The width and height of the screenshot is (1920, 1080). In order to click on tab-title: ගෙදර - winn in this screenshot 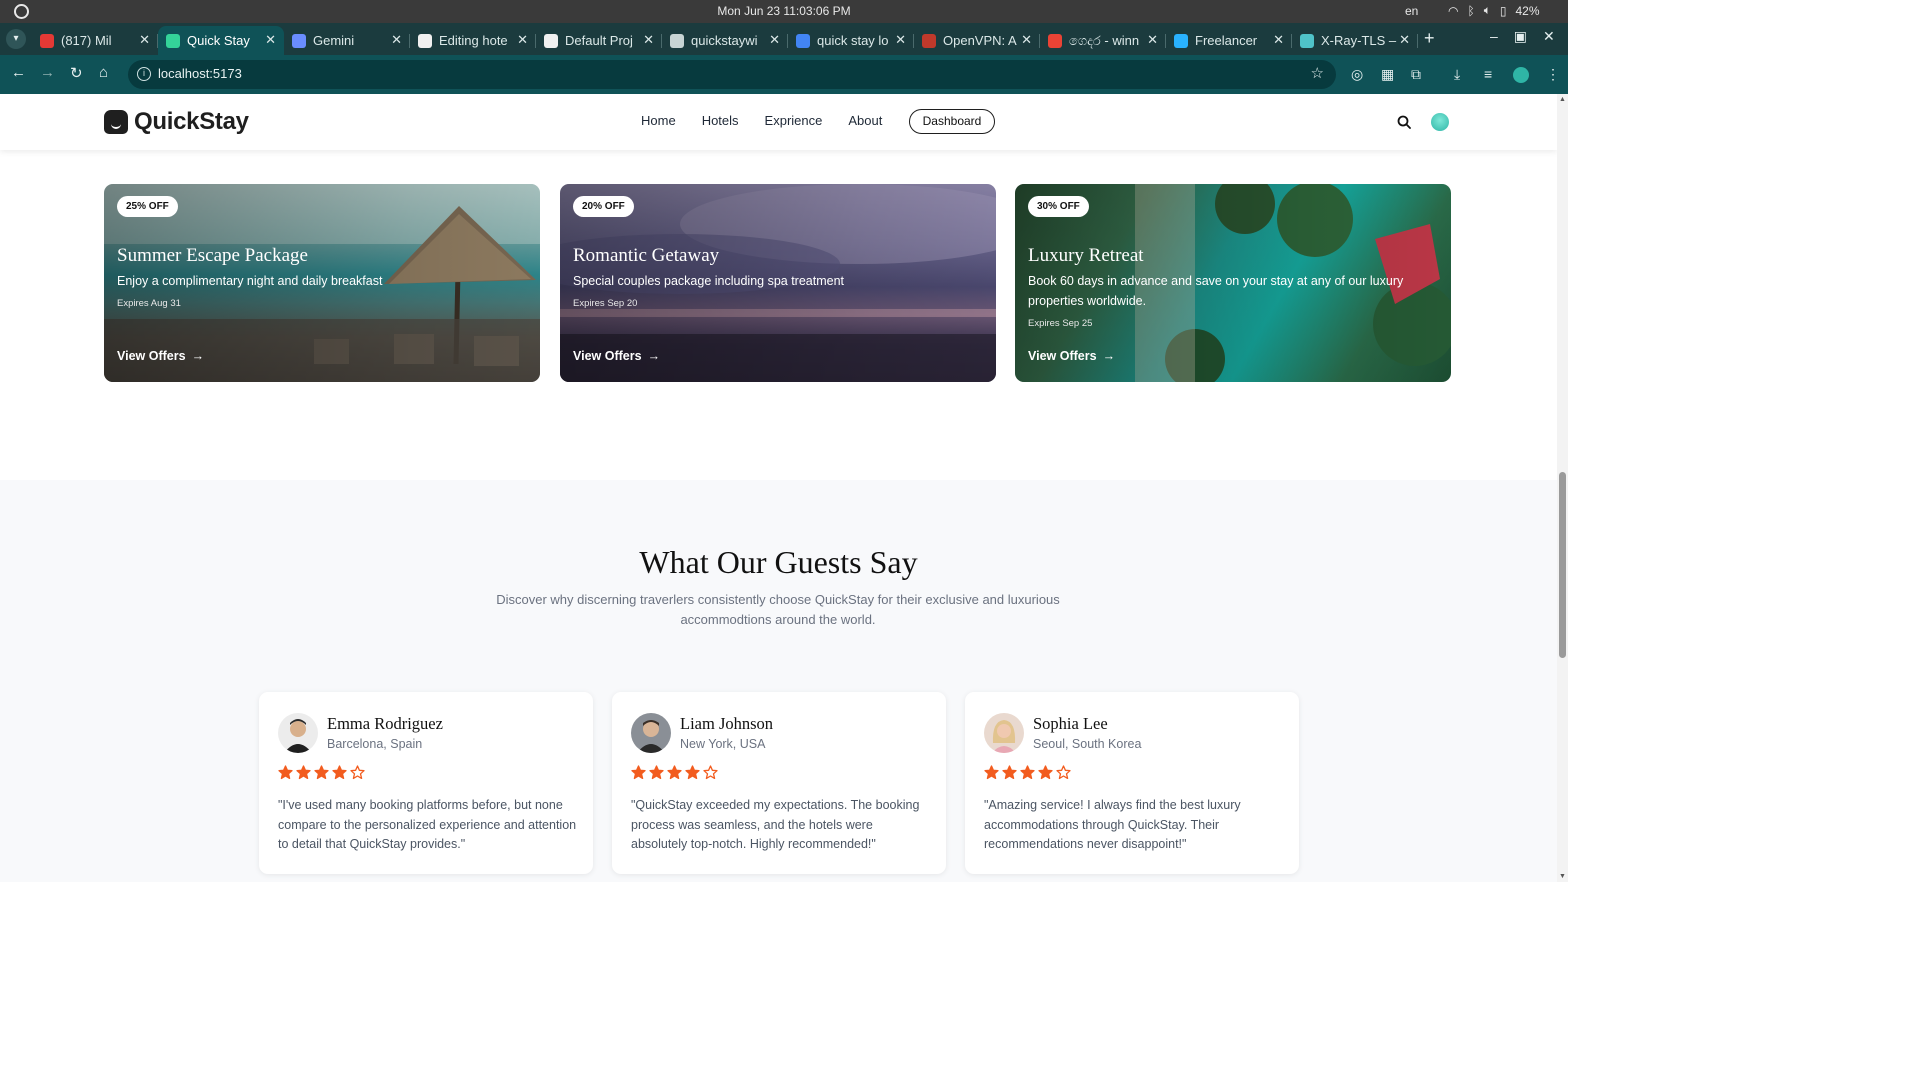, I will do `click(1104, 40)`.